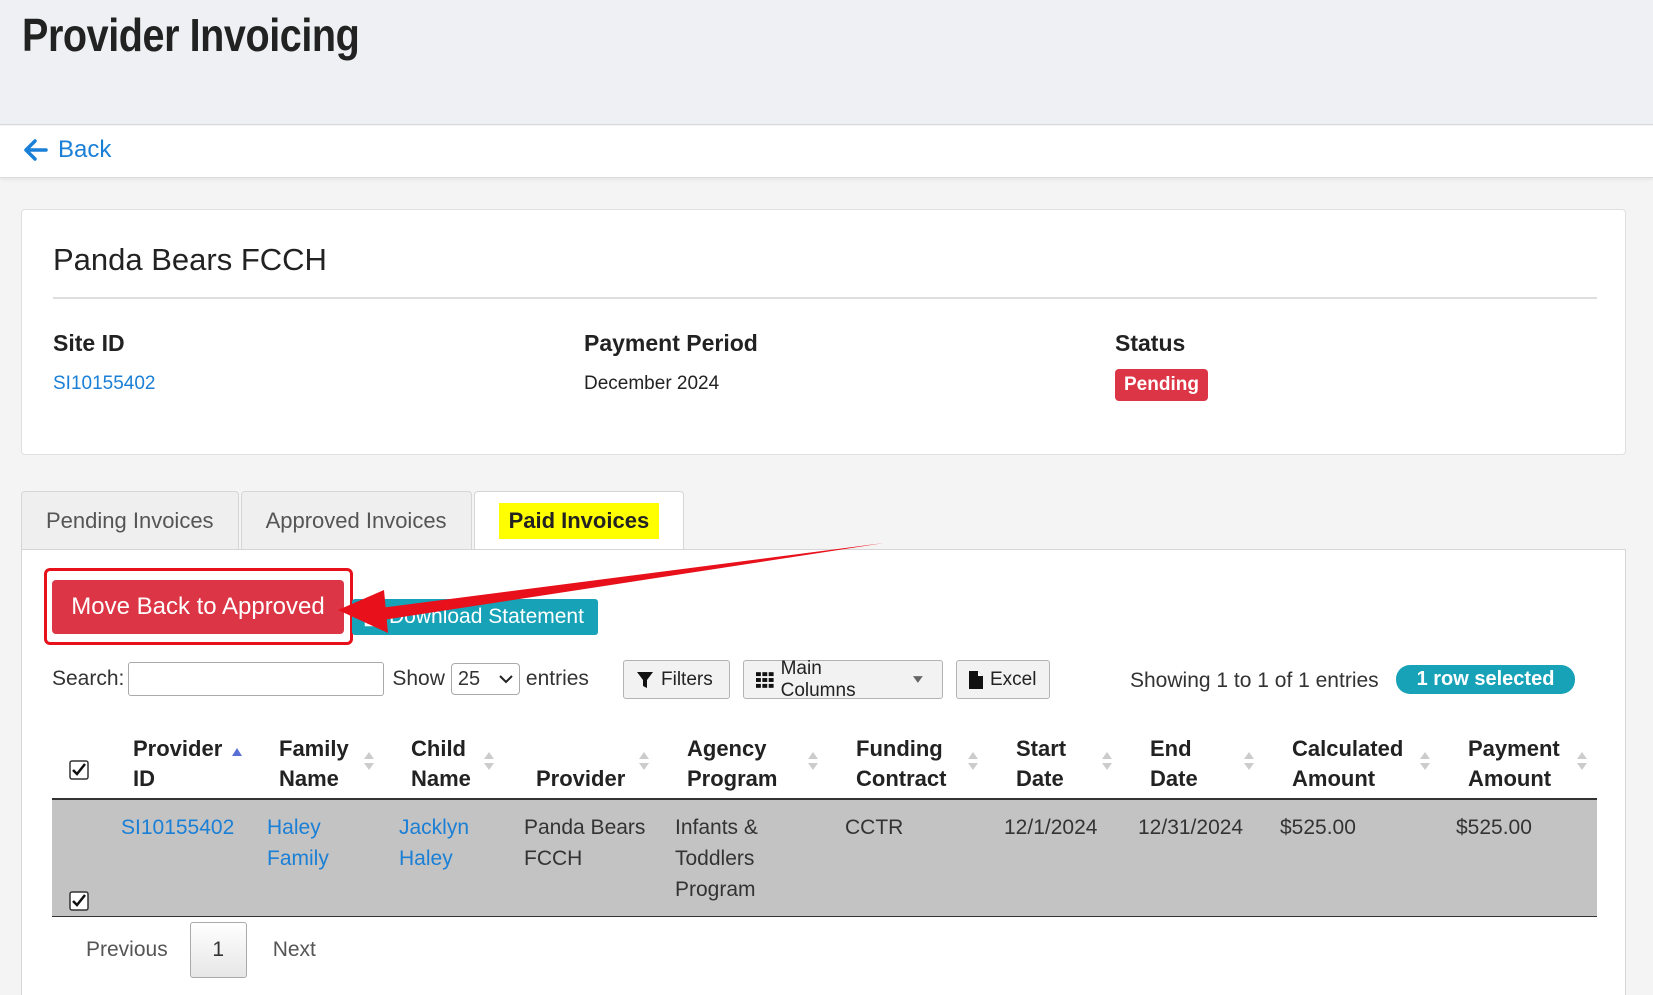 Image resolution: width=1653 pixels, height=995 pixels. I want to click on download-statement-button: Download Statement, so click(475, 617).